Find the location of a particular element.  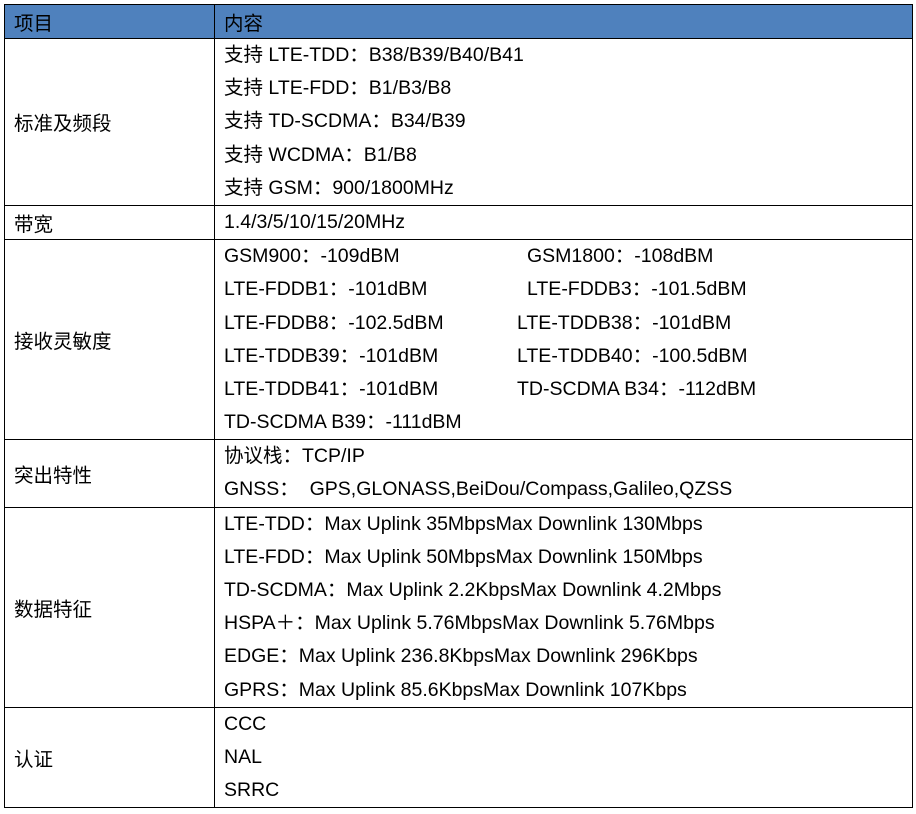

sensitivity-value: LTE-FDDB3：-101.5dBM is located at coordinates (637, 289).